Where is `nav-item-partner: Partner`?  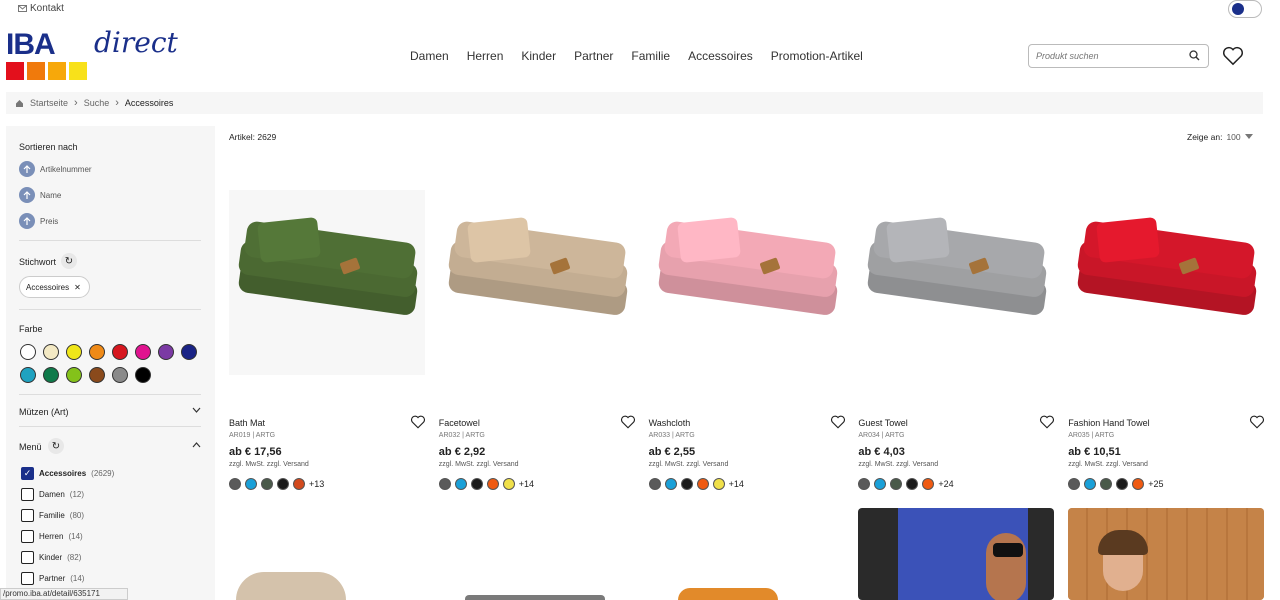 nav-item-partner: Partner is located at coordinates (593, 56).